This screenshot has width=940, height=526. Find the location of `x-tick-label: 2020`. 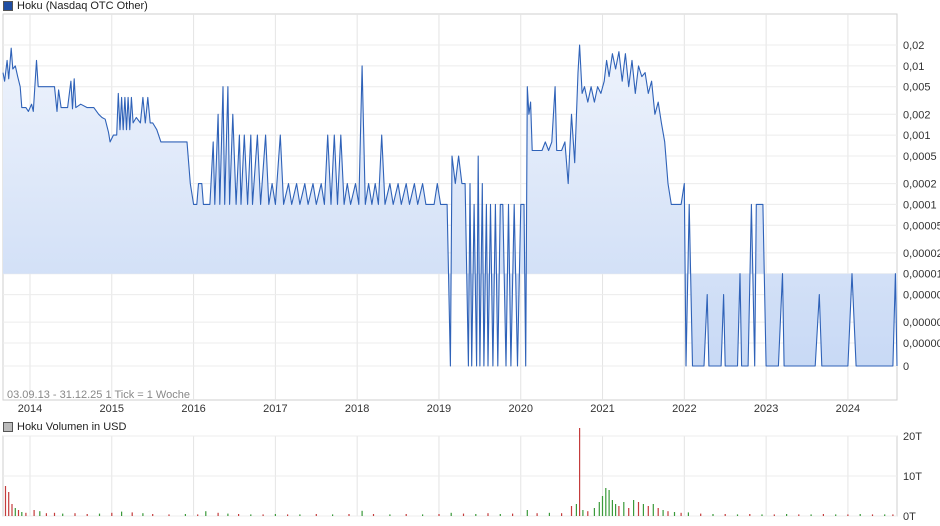

x-tick-label: 2020 is located at coordinates (521, 409).